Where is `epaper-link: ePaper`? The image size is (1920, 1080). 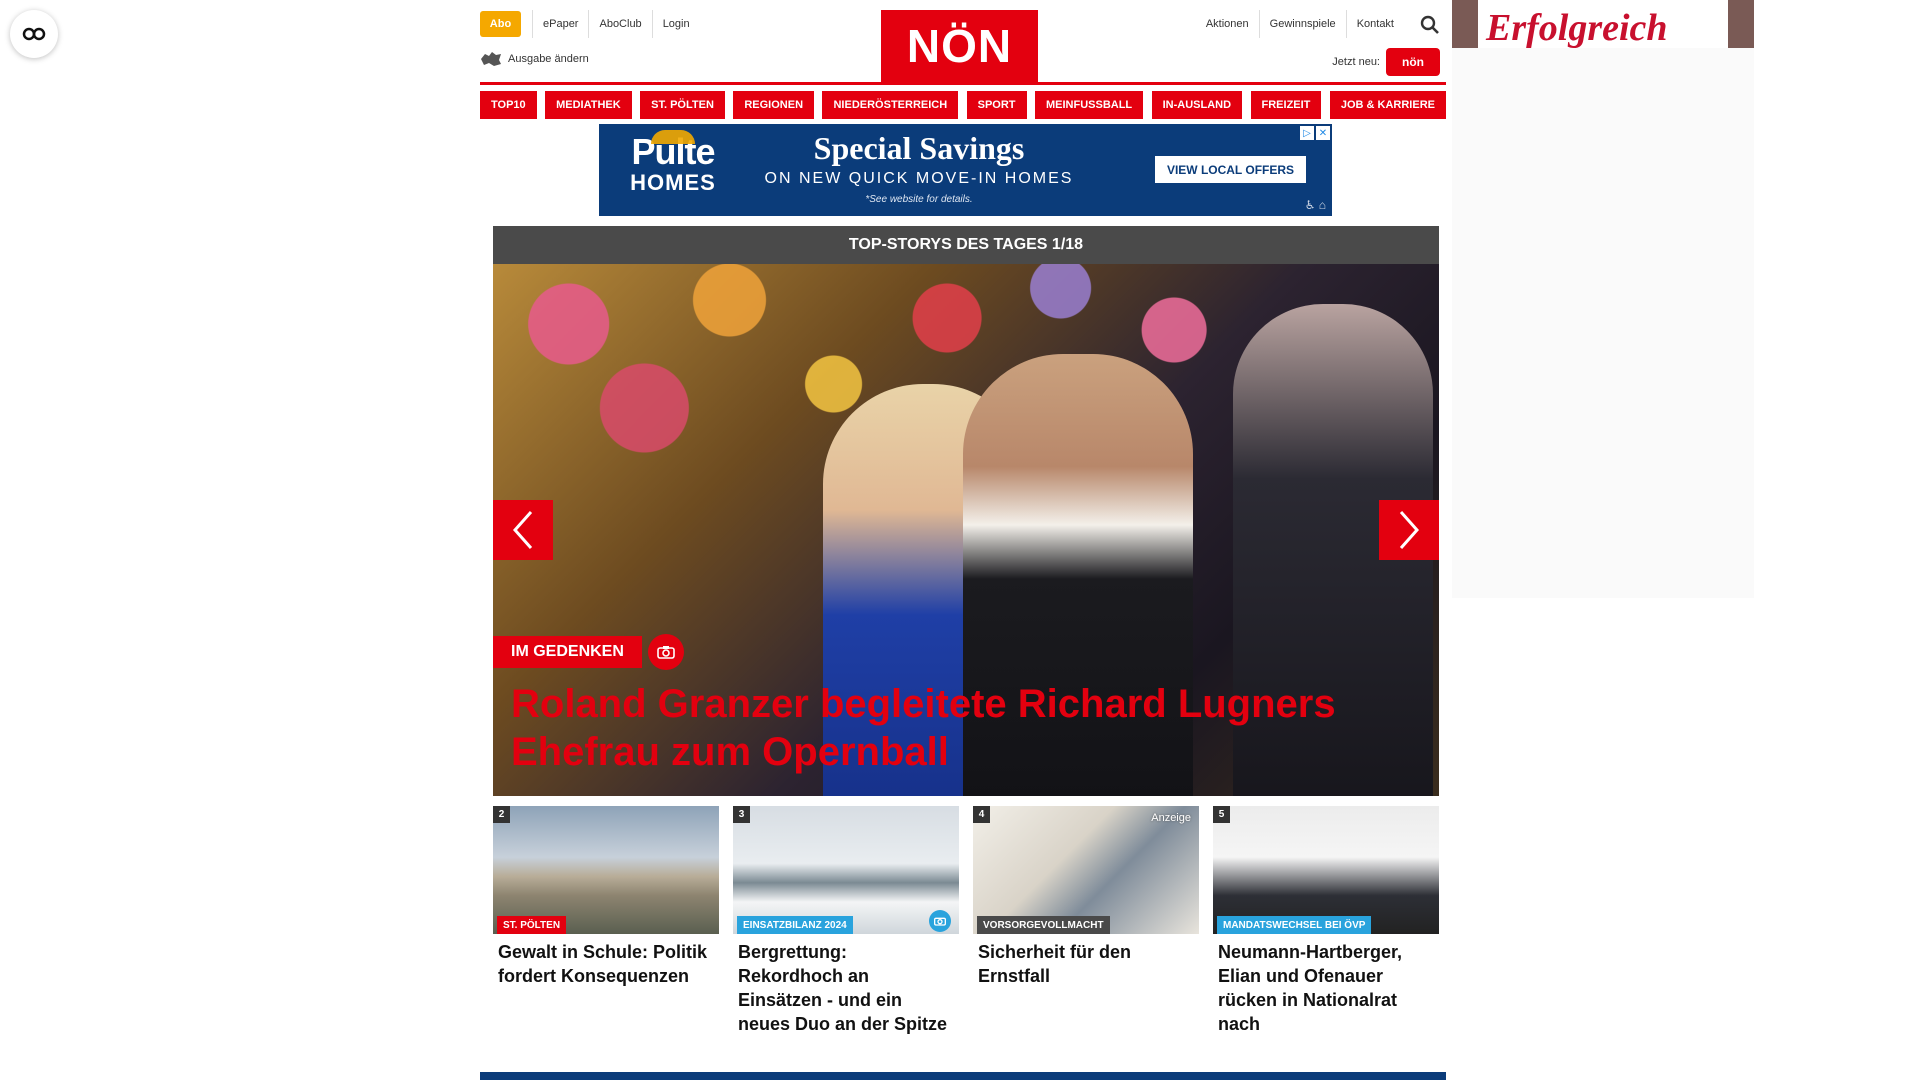
epaper-link: ePaper is located at coordinates (560, 24).